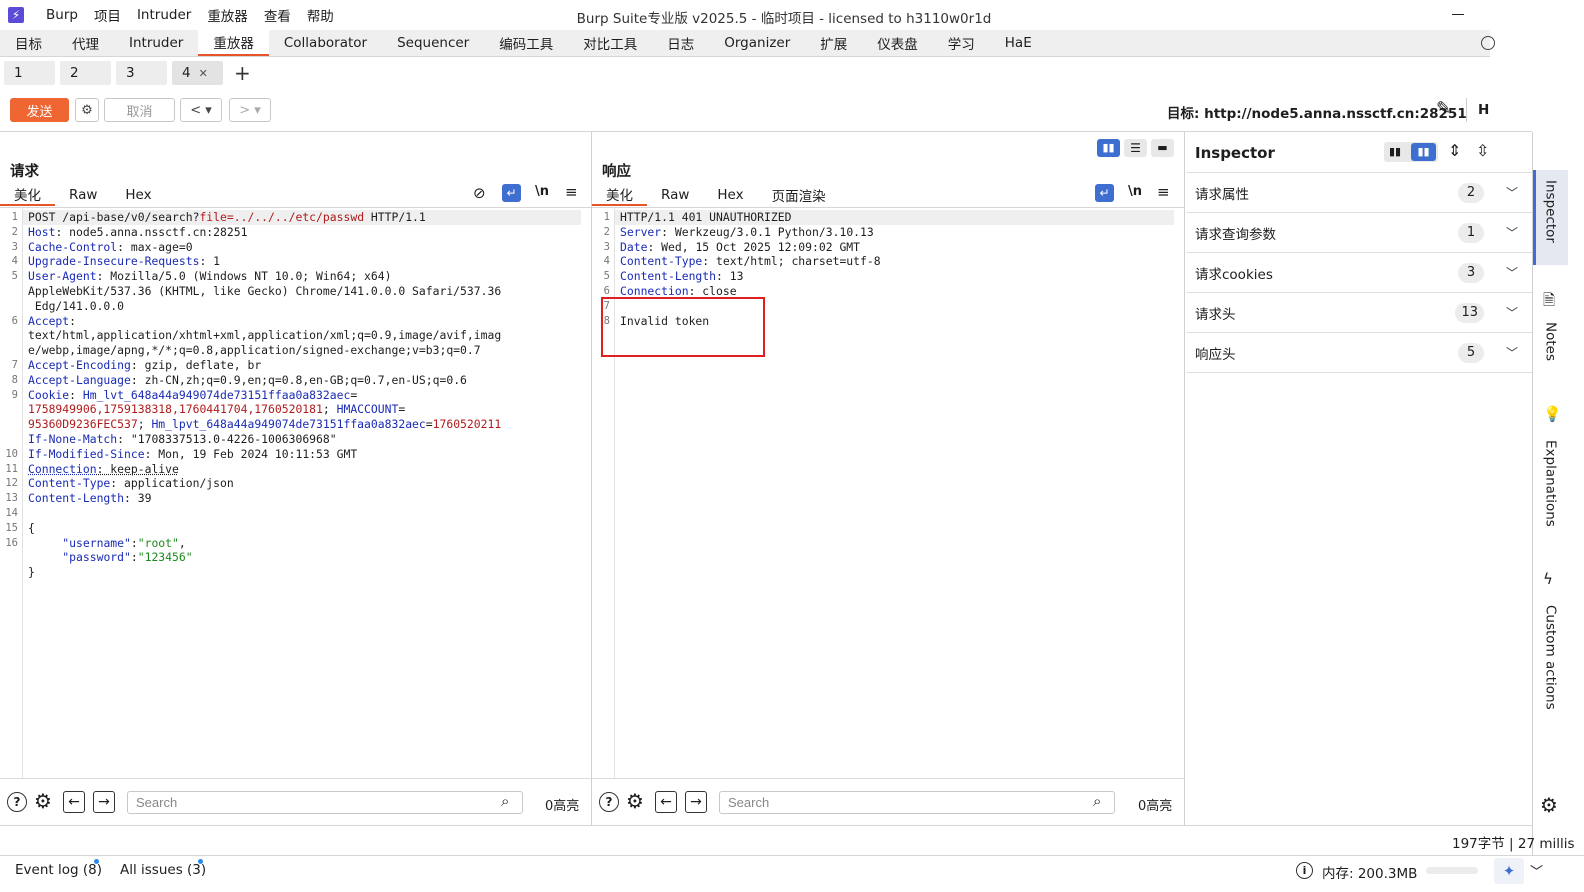  What do you see at coordinates (156, 43) in the screenshot?
I see `tab-intruder: Intruder` at bounding box center [156, 43].